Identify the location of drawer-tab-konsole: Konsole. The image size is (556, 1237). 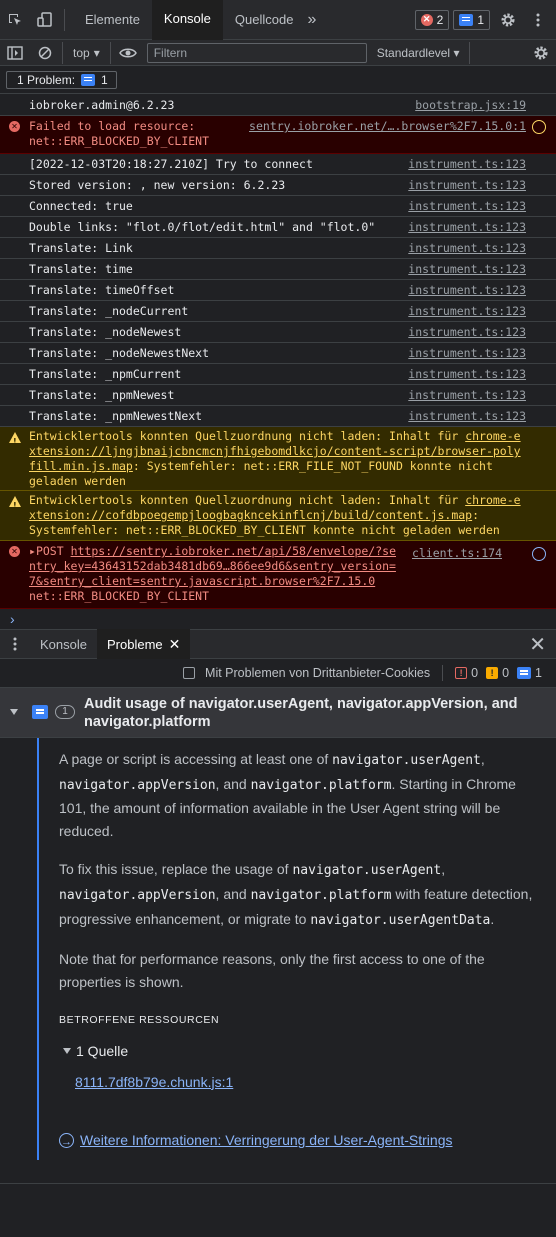
(63, 644).